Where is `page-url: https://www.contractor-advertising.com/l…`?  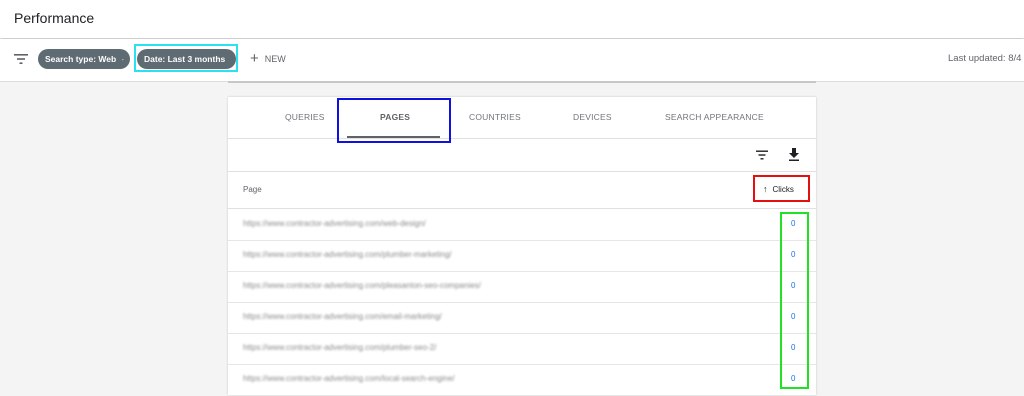
page-url: https://www.contractor-advertising.com/l… is located at coordinates (349, 378).